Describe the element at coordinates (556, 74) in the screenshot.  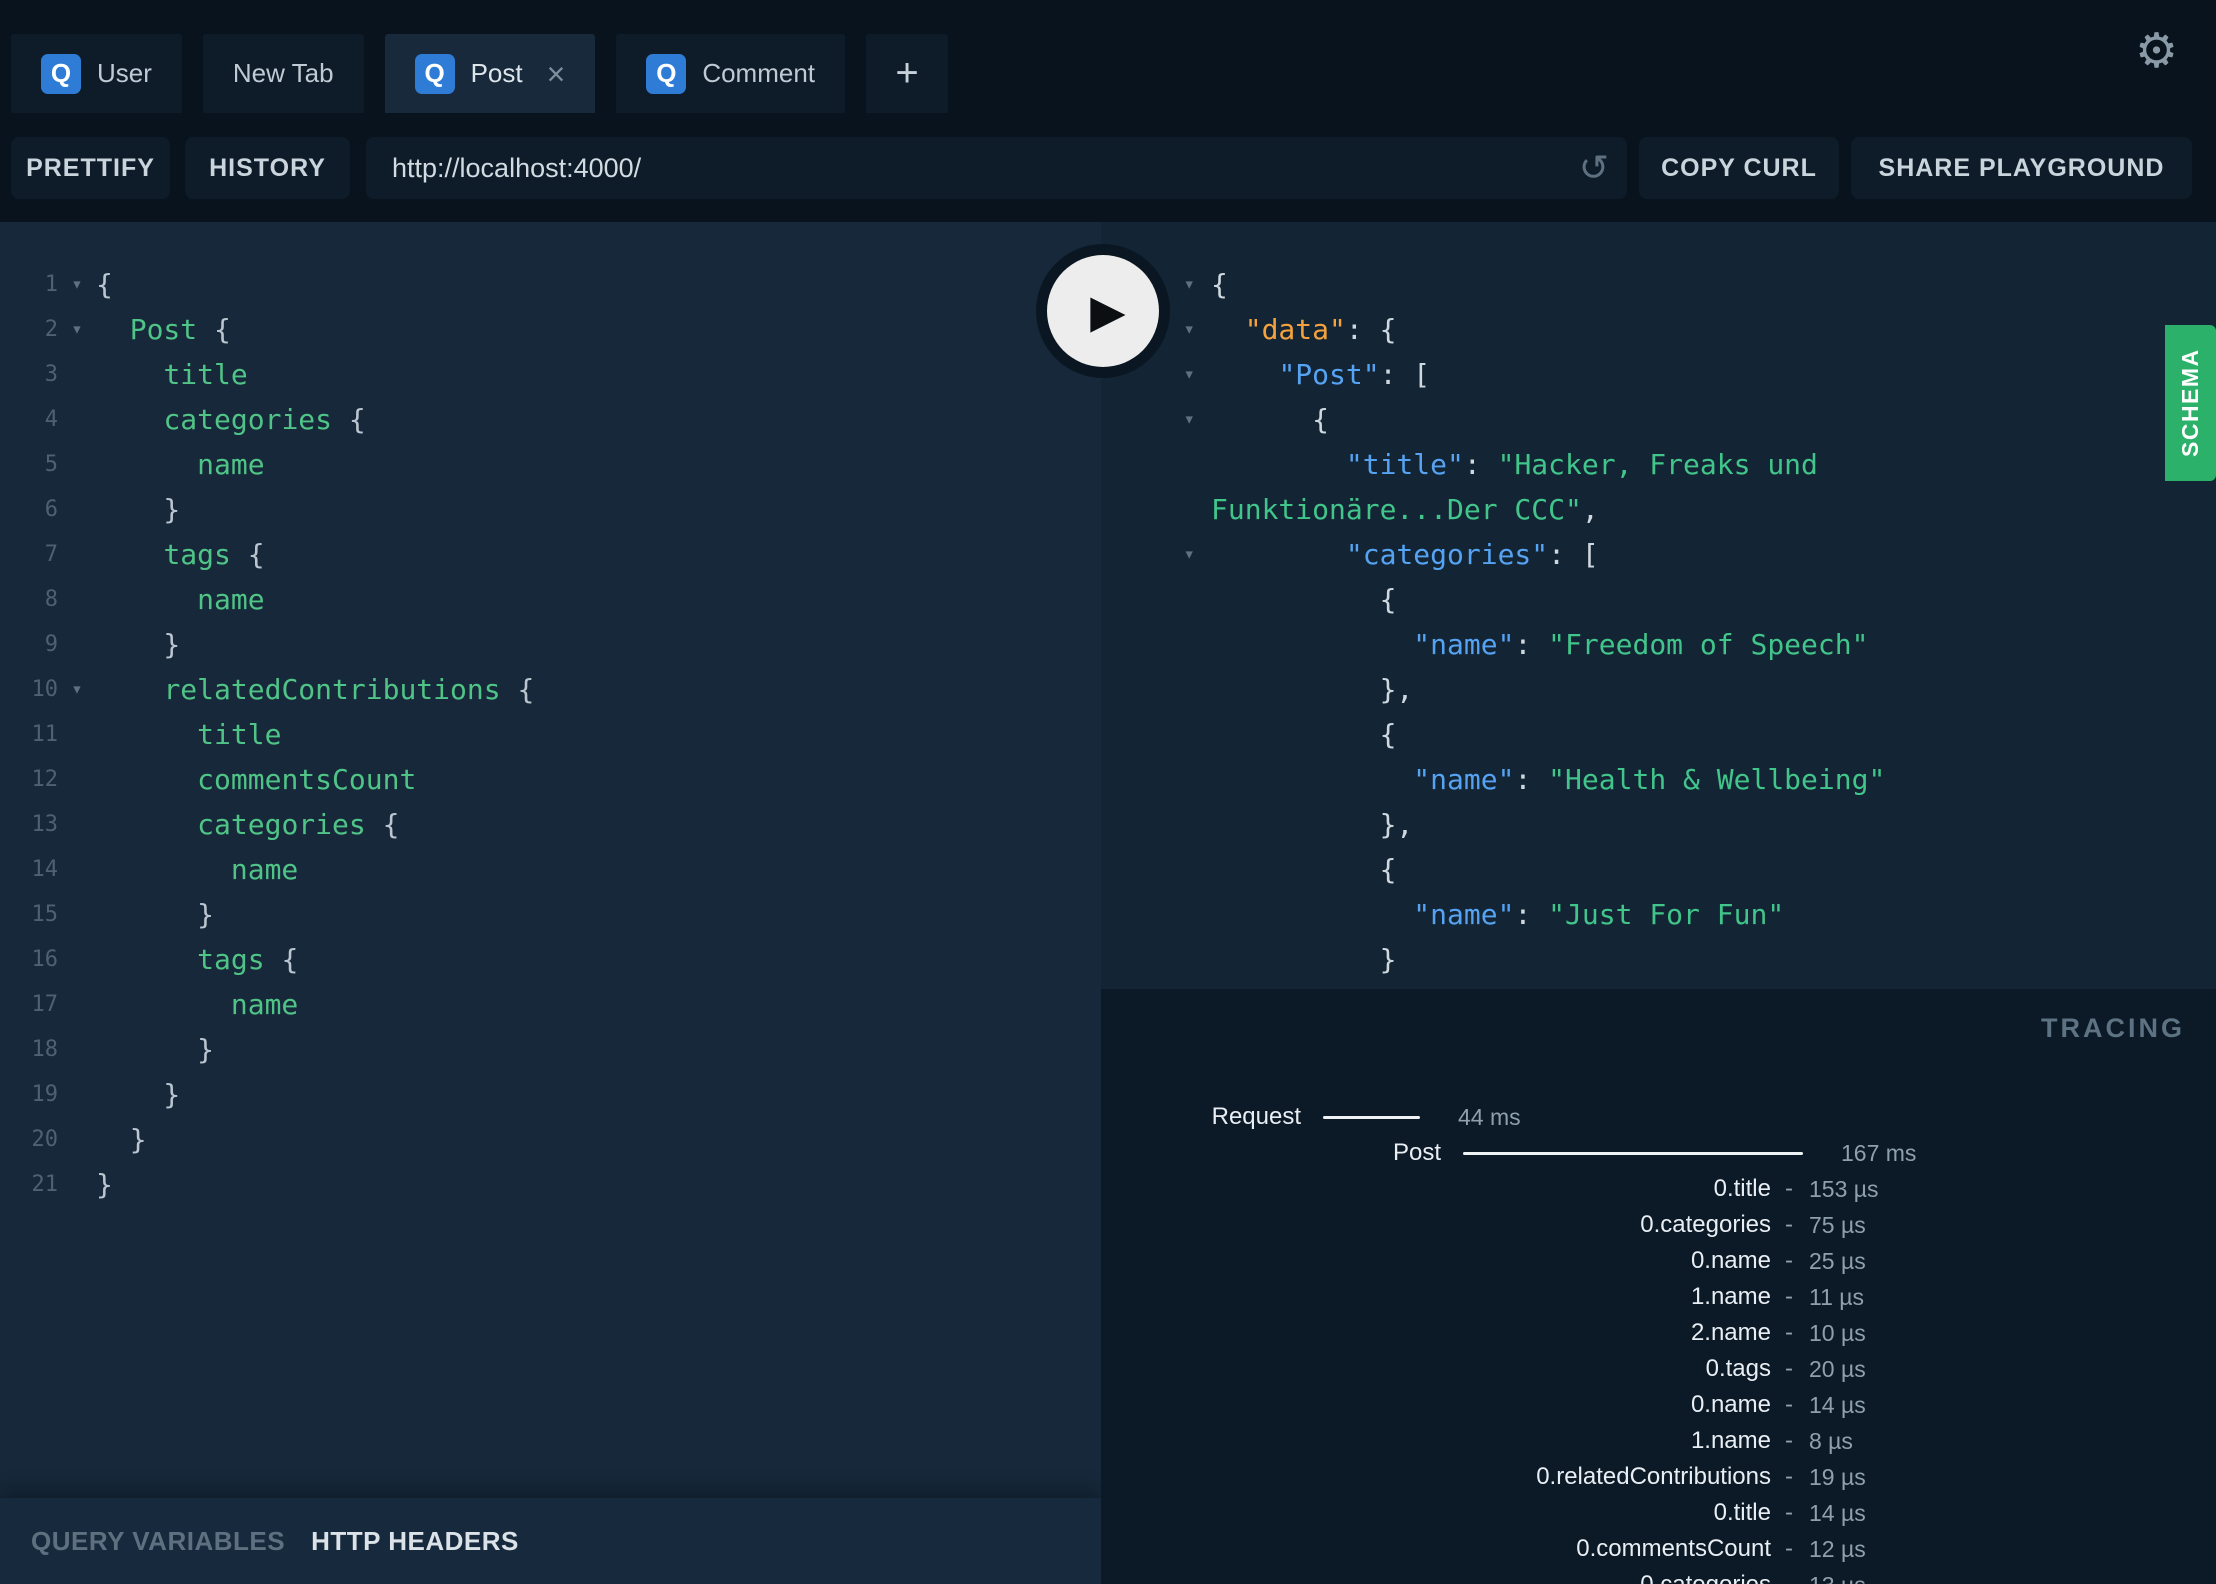
I see `close-icon: ×` at that location.